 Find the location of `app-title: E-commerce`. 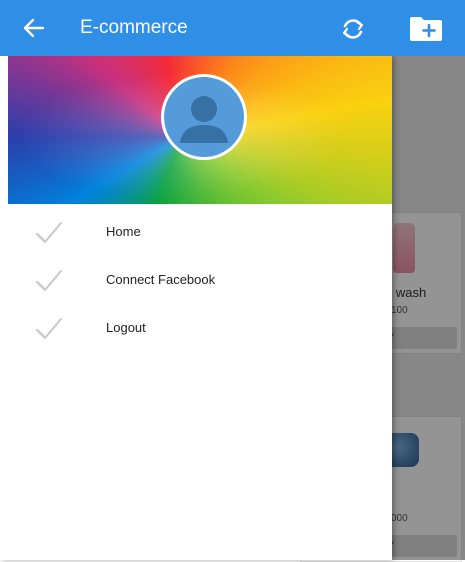

app-title: E-commerce is located at coordinates (134, 27).